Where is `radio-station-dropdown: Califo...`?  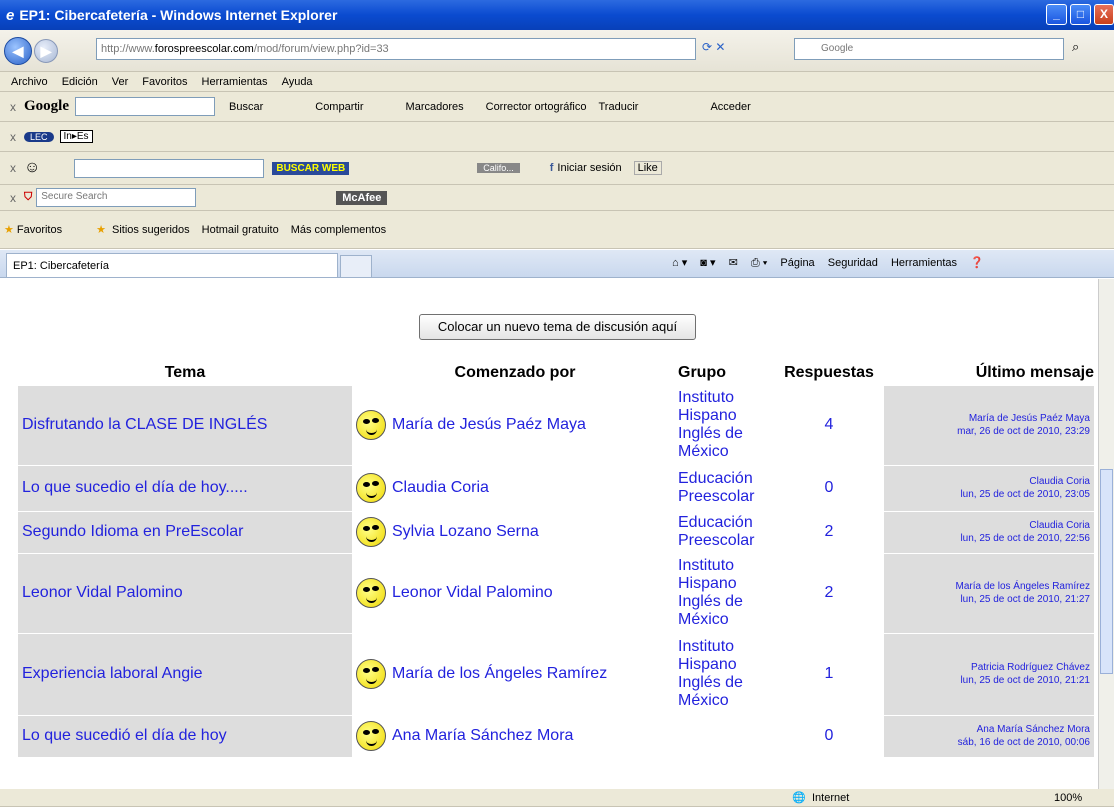
radio-station-dropdown: Califo... is located at coordinates (498, 168).